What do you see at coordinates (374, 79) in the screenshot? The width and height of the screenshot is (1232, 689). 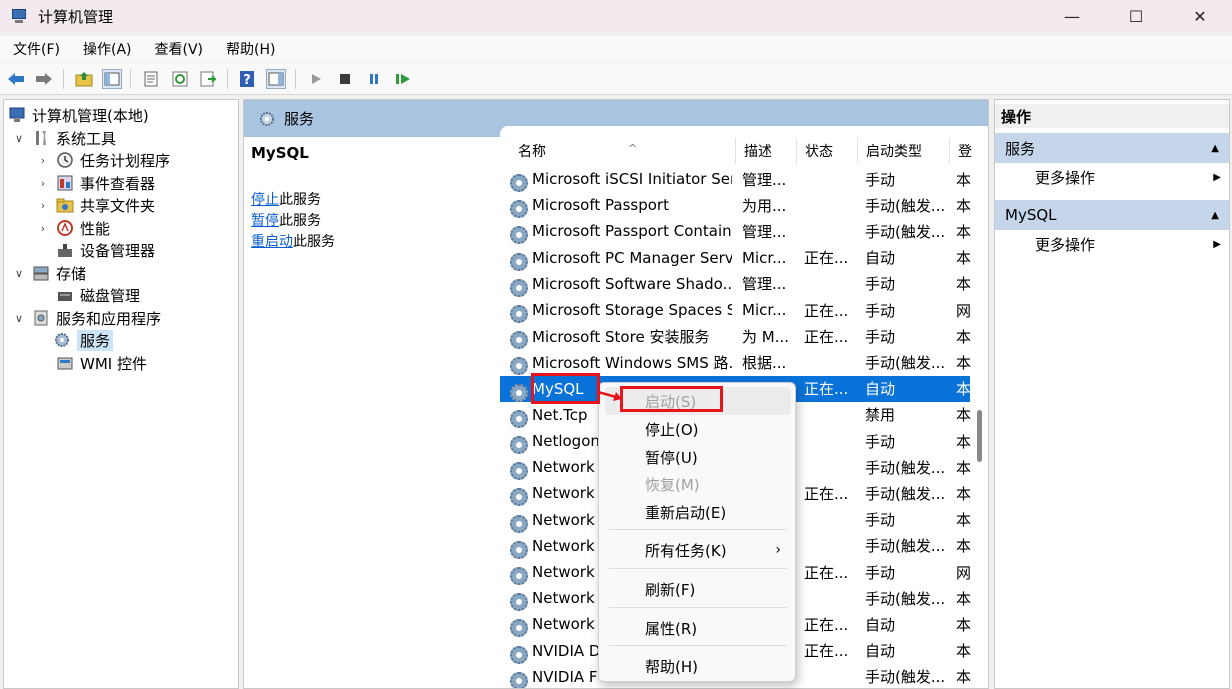 I see `pause-service-icon` at bounding box center [374, 79].